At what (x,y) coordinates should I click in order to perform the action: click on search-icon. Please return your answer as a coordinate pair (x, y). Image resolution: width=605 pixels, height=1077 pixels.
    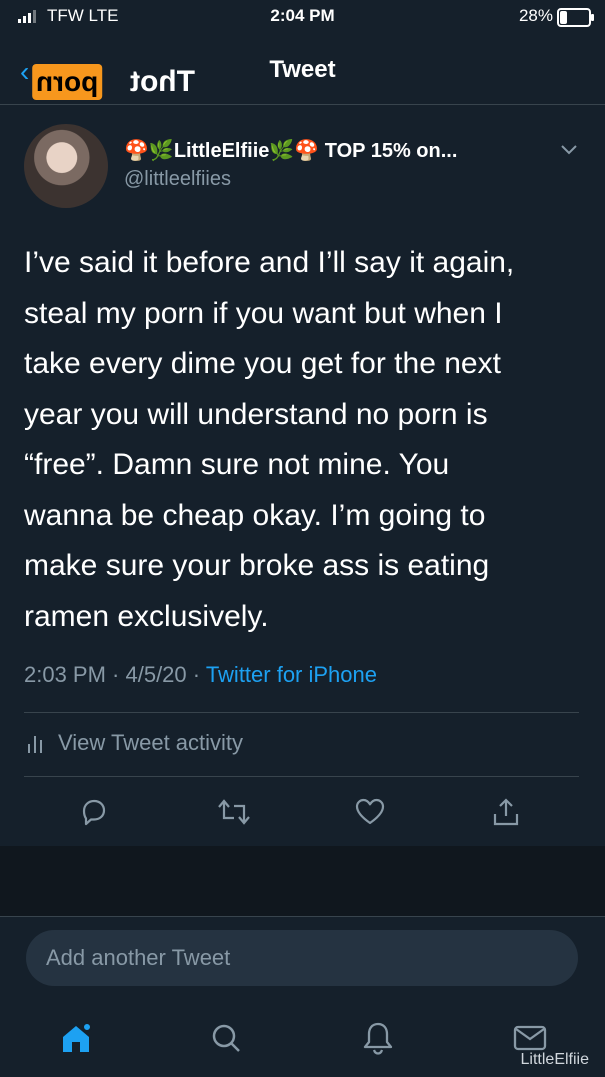
    Looking at the image, I should click on (226, 1038).